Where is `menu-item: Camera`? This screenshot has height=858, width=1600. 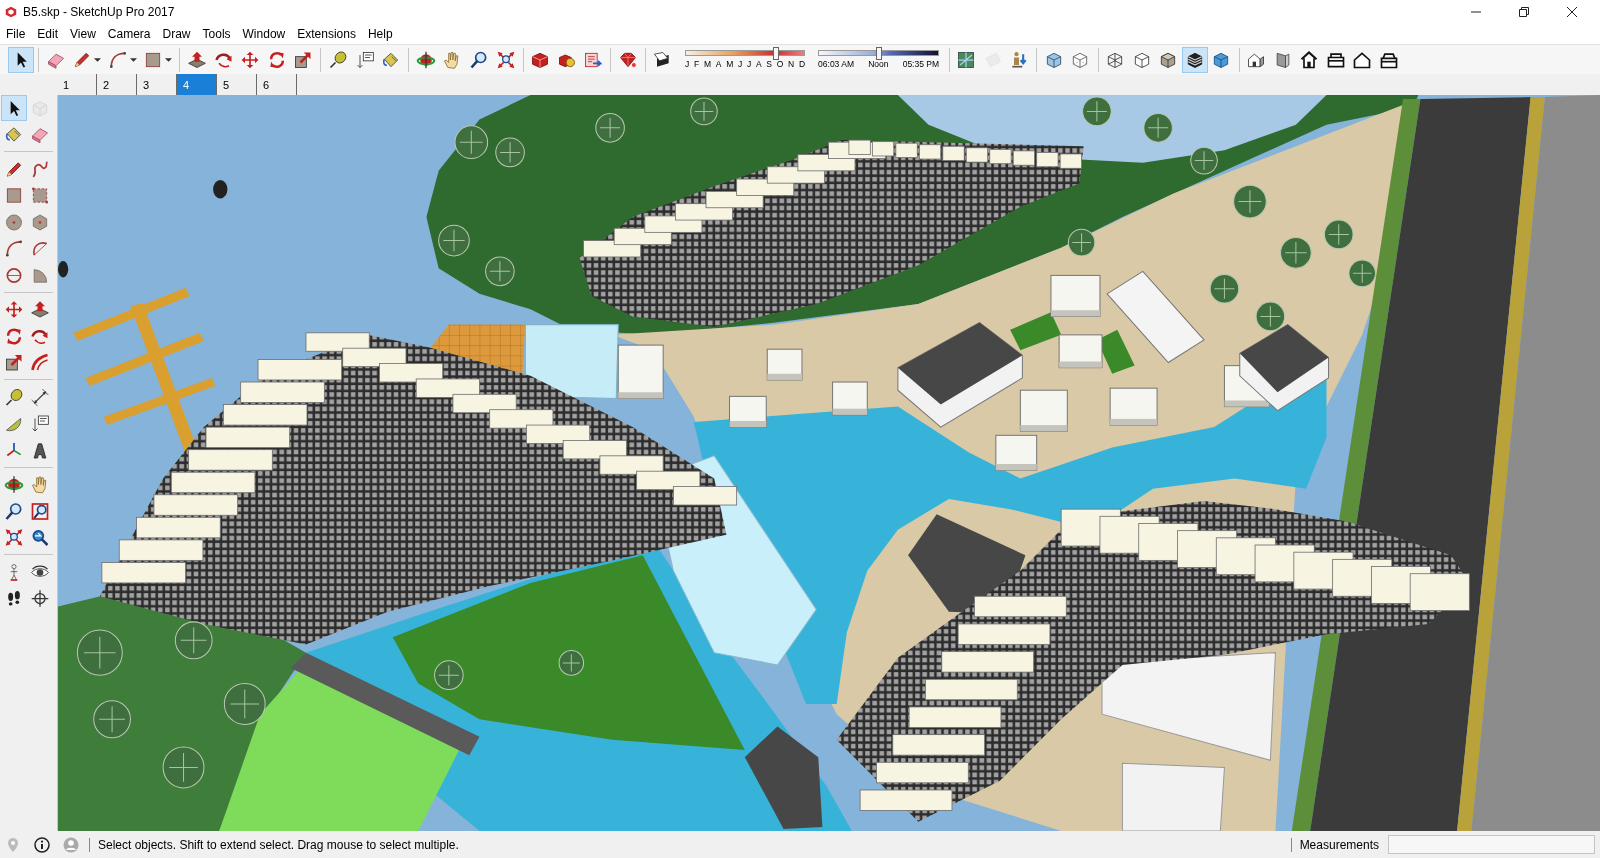 menu-item: Camera is located at coordinates (129, 34).